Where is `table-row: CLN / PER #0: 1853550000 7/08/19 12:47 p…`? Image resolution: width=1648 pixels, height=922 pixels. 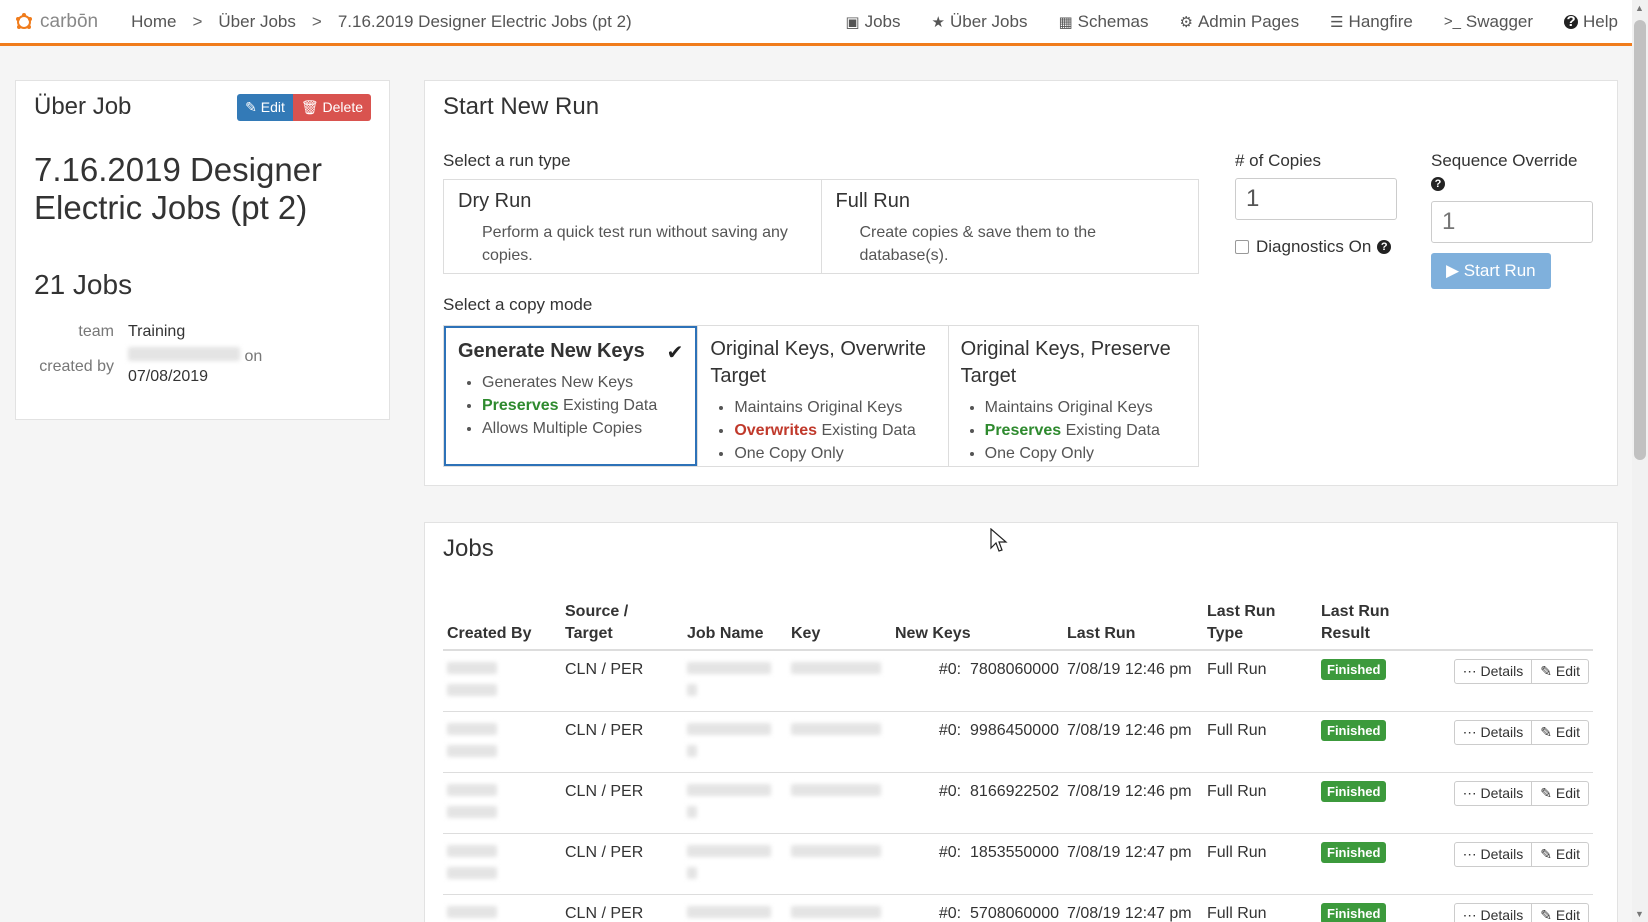 table-row: CLN / PER #0: 1853550000 7/08/19 12:47 p… is located at coordinates (1018, 864).